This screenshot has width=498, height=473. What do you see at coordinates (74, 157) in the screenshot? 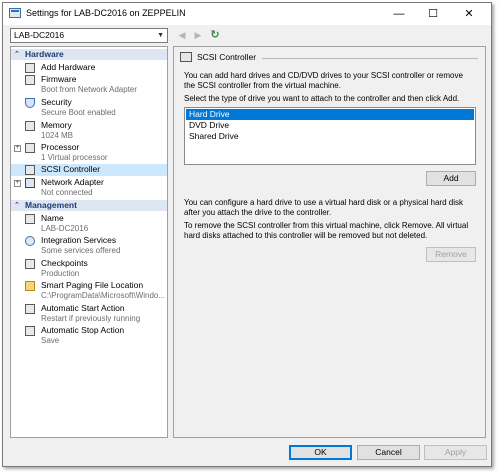
I see `sidebar-item-sublabel: 1 Virtual processor` at bounding box center [74, 157].